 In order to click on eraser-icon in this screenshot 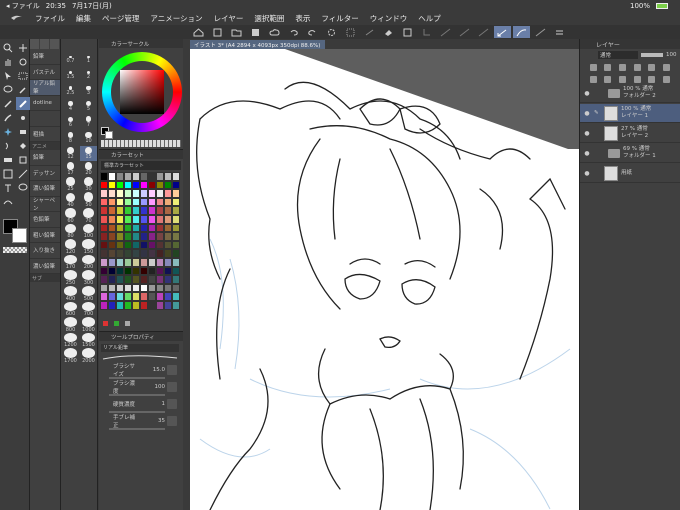, I will do `click(23, 131)`.